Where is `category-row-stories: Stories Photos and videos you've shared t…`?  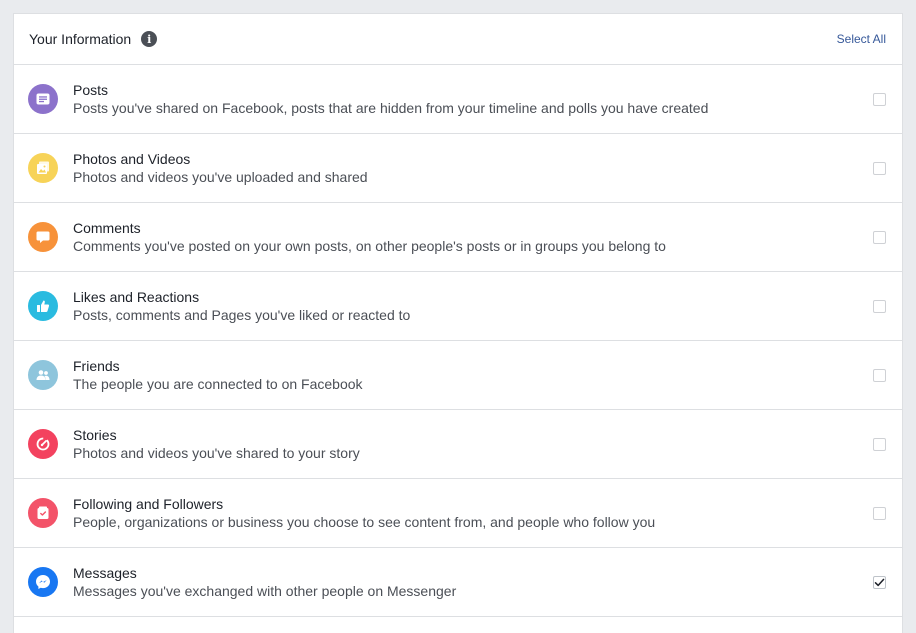 category-row-stories: Stories Photos and videos you've shared t… is located at coordinates (458, 444).